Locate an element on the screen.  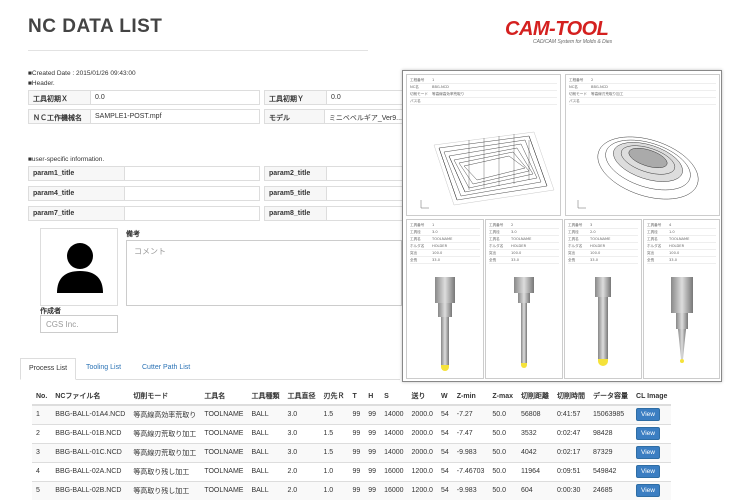
tab-process-list: Process List is located at coordinates (48, 369).